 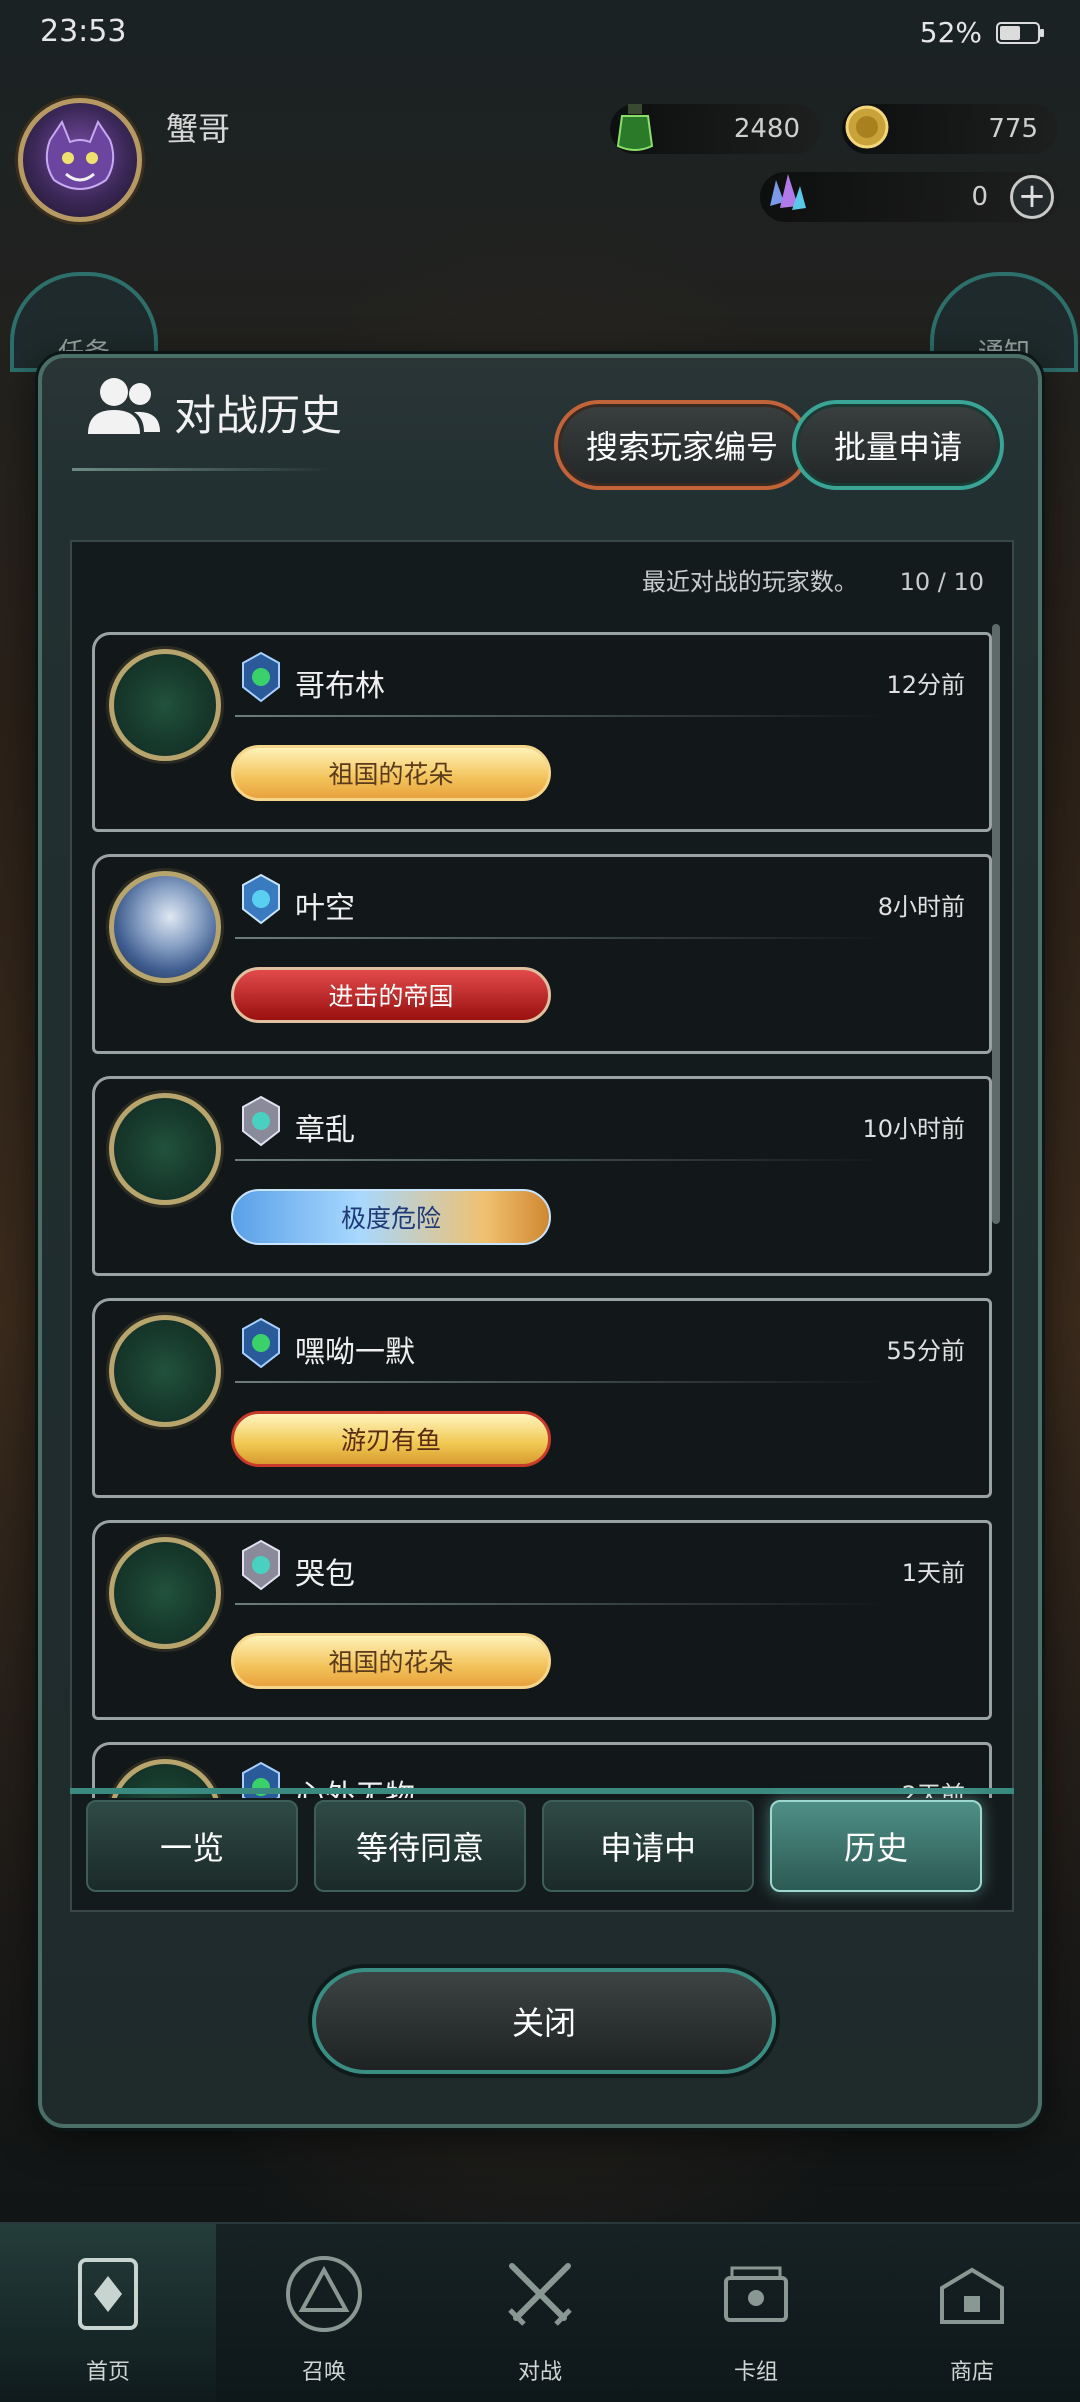 I want to click on player-name: 嘿呦一默, so click(x=355, y=1352).